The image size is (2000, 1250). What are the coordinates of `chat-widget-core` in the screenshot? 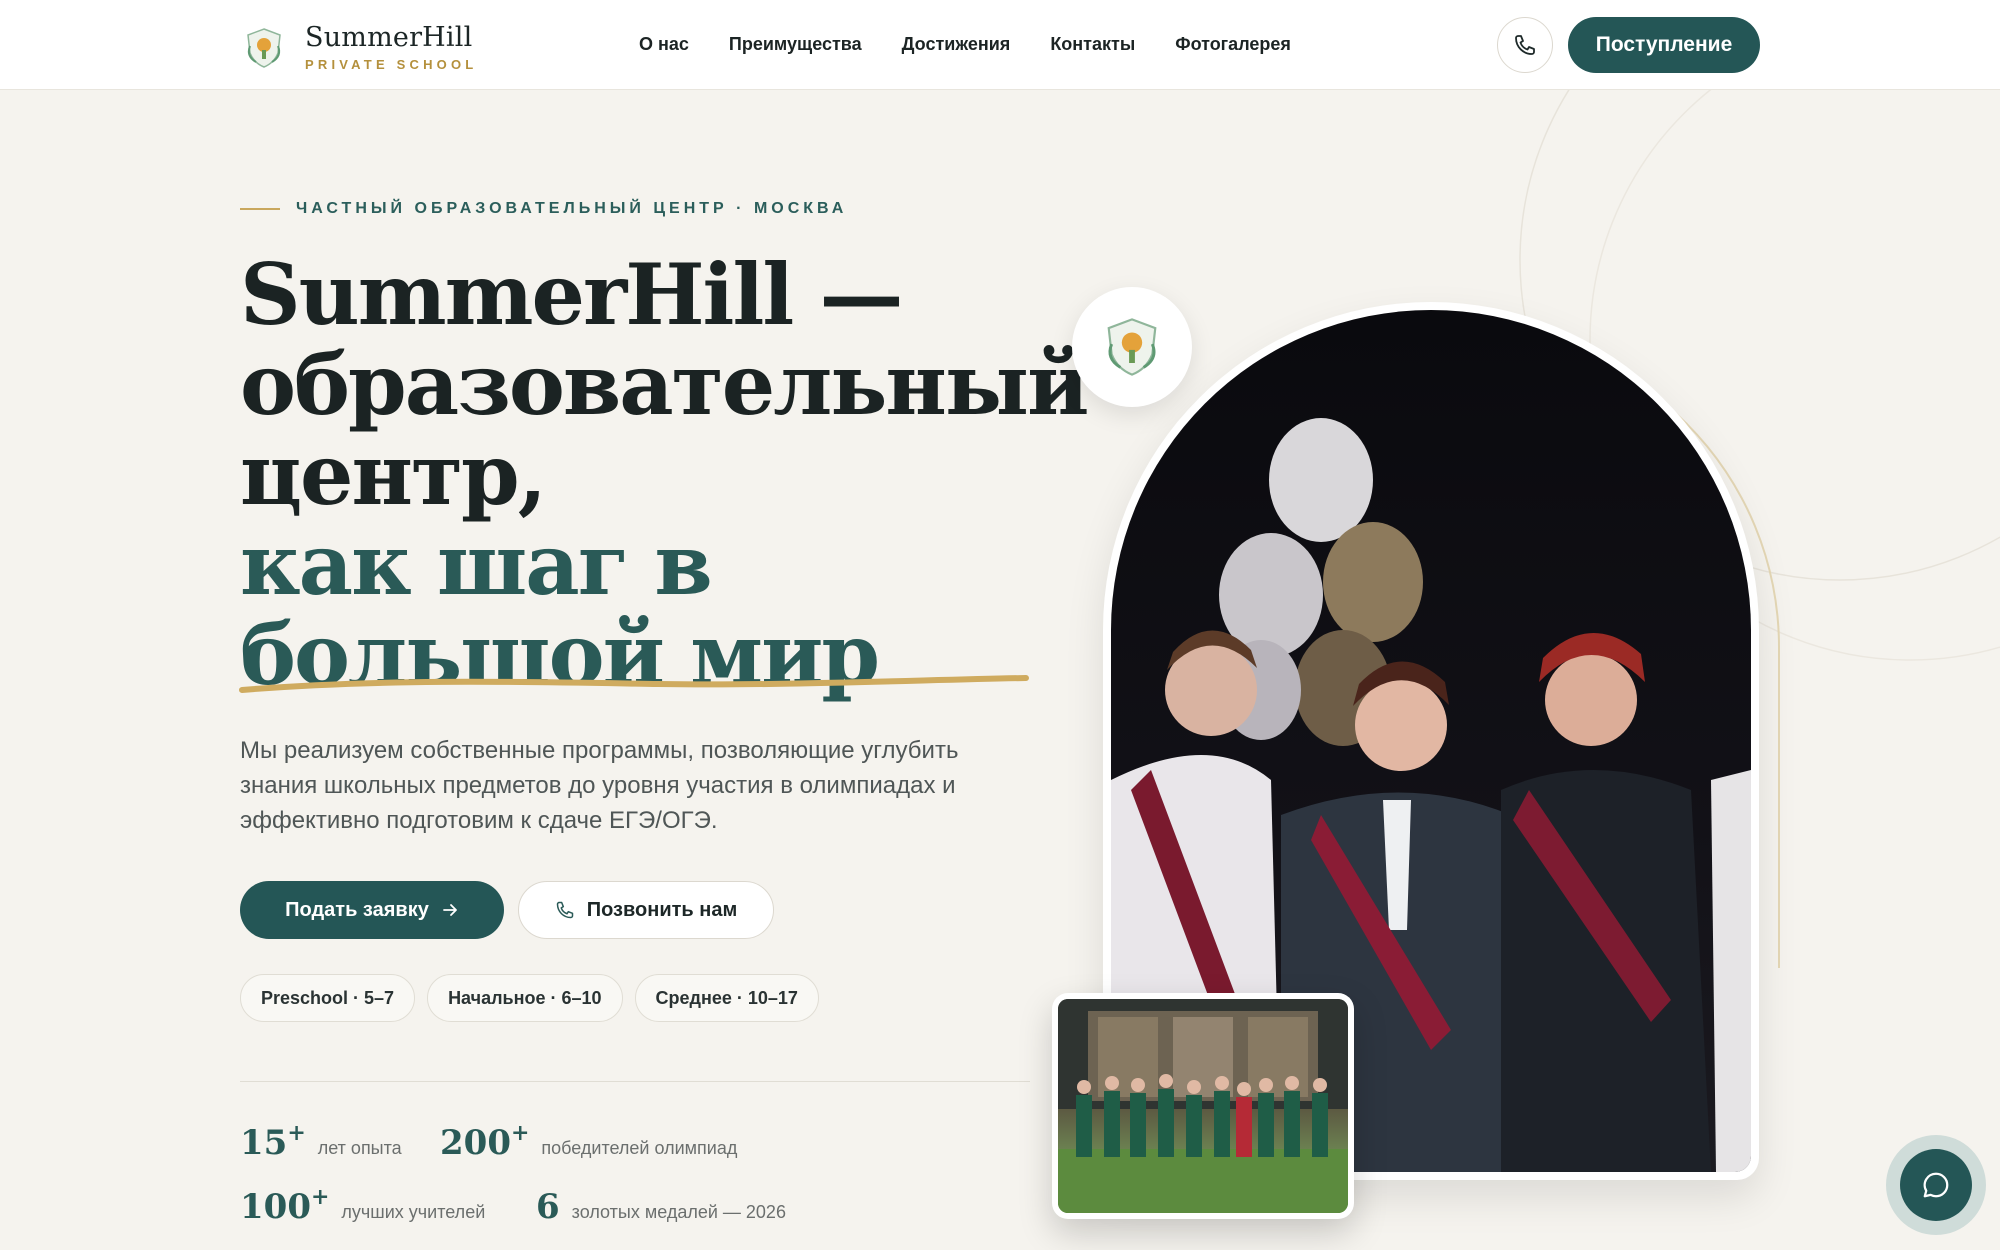 It's located at (1936, 1185).